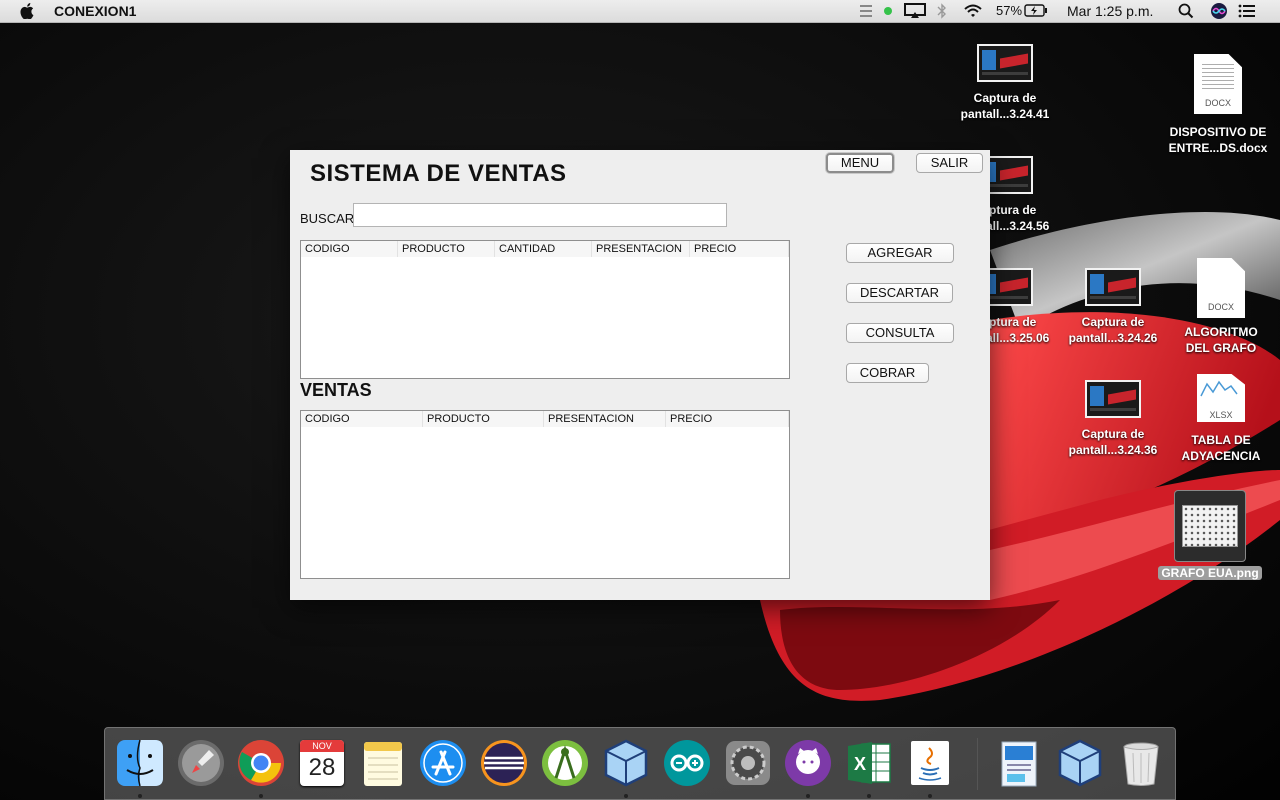 The image size is (1280, 800). Describe the element at coordinates (1221, 398) in the screenshot. I see `xlsx-spreadsheet-icon: XLSX` at that location.